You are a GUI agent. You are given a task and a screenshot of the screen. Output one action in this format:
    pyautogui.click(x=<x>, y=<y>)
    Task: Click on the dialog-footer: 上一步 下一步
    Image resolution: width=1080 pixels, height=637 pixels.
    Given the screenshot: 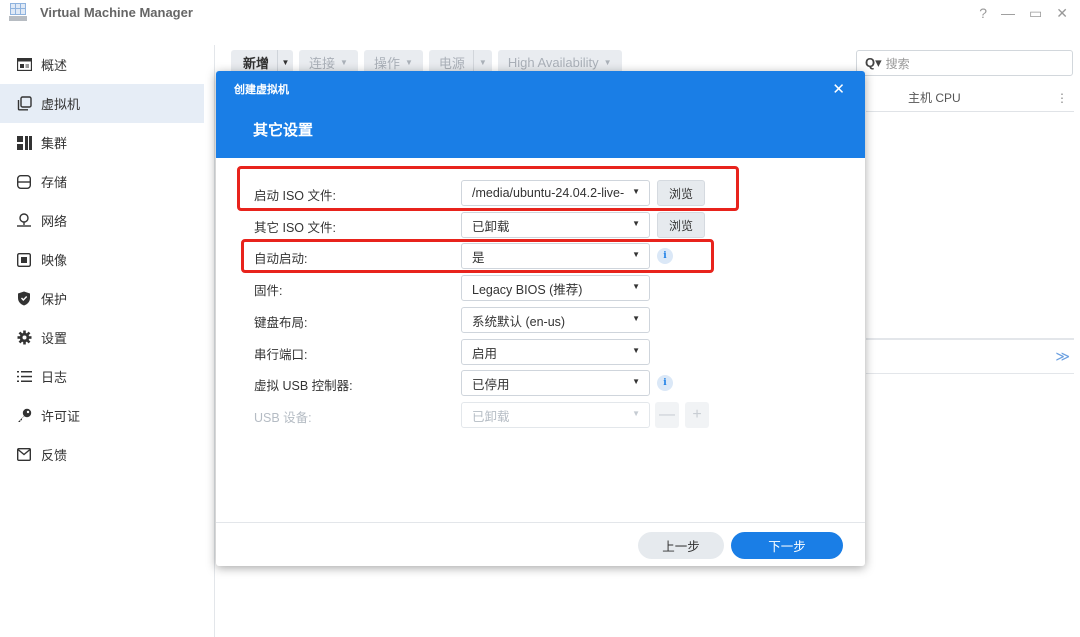 What is the action you would take?
    pyautogui.click(x=540, y=544)
    